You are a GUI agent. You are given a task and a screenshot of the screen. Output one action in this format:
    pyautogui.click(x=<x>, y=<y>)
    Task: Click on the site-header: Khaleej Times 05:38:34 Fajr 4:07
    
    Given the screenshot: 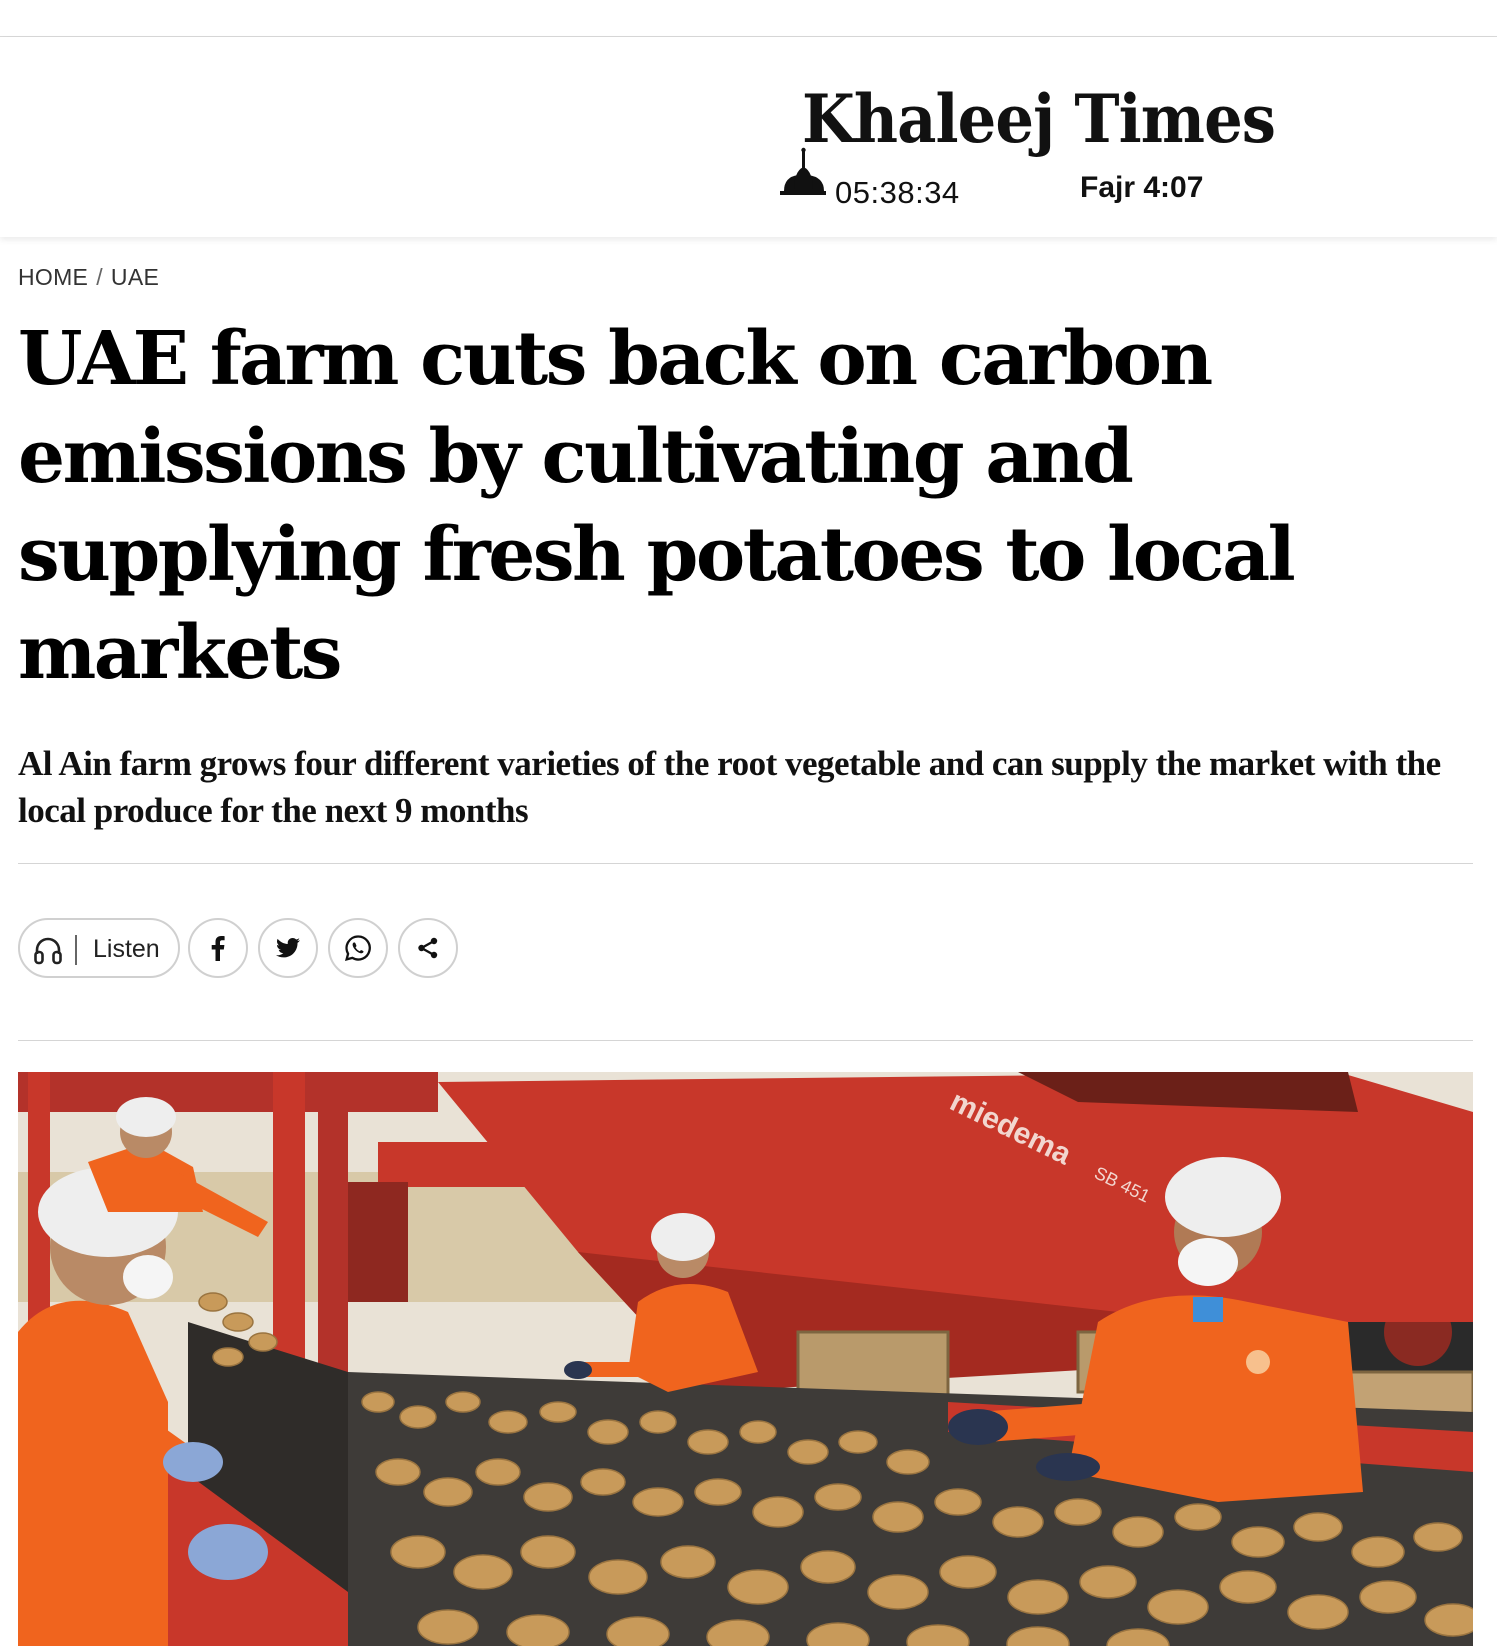 What is the action you would take?
    pyautogui.click(x=748, y=137)
    